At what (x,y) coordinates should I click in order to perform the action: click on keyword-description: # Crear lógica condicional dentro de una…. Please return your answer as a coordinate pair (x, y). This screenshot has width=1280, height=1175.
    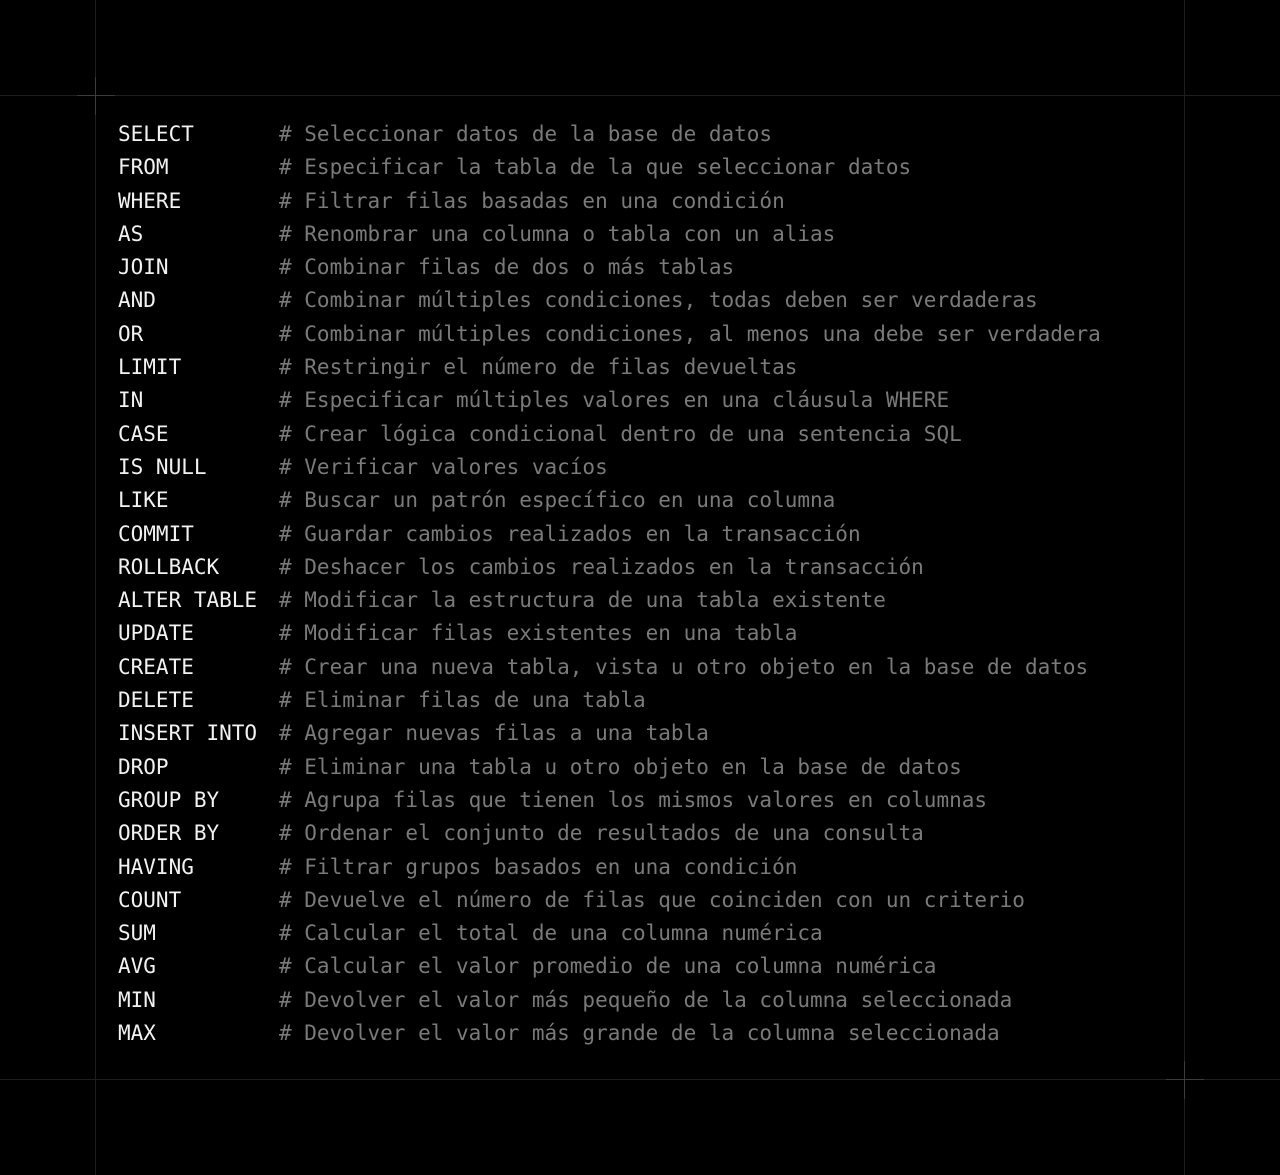
    Looking at the image, I should click on (620, 433).